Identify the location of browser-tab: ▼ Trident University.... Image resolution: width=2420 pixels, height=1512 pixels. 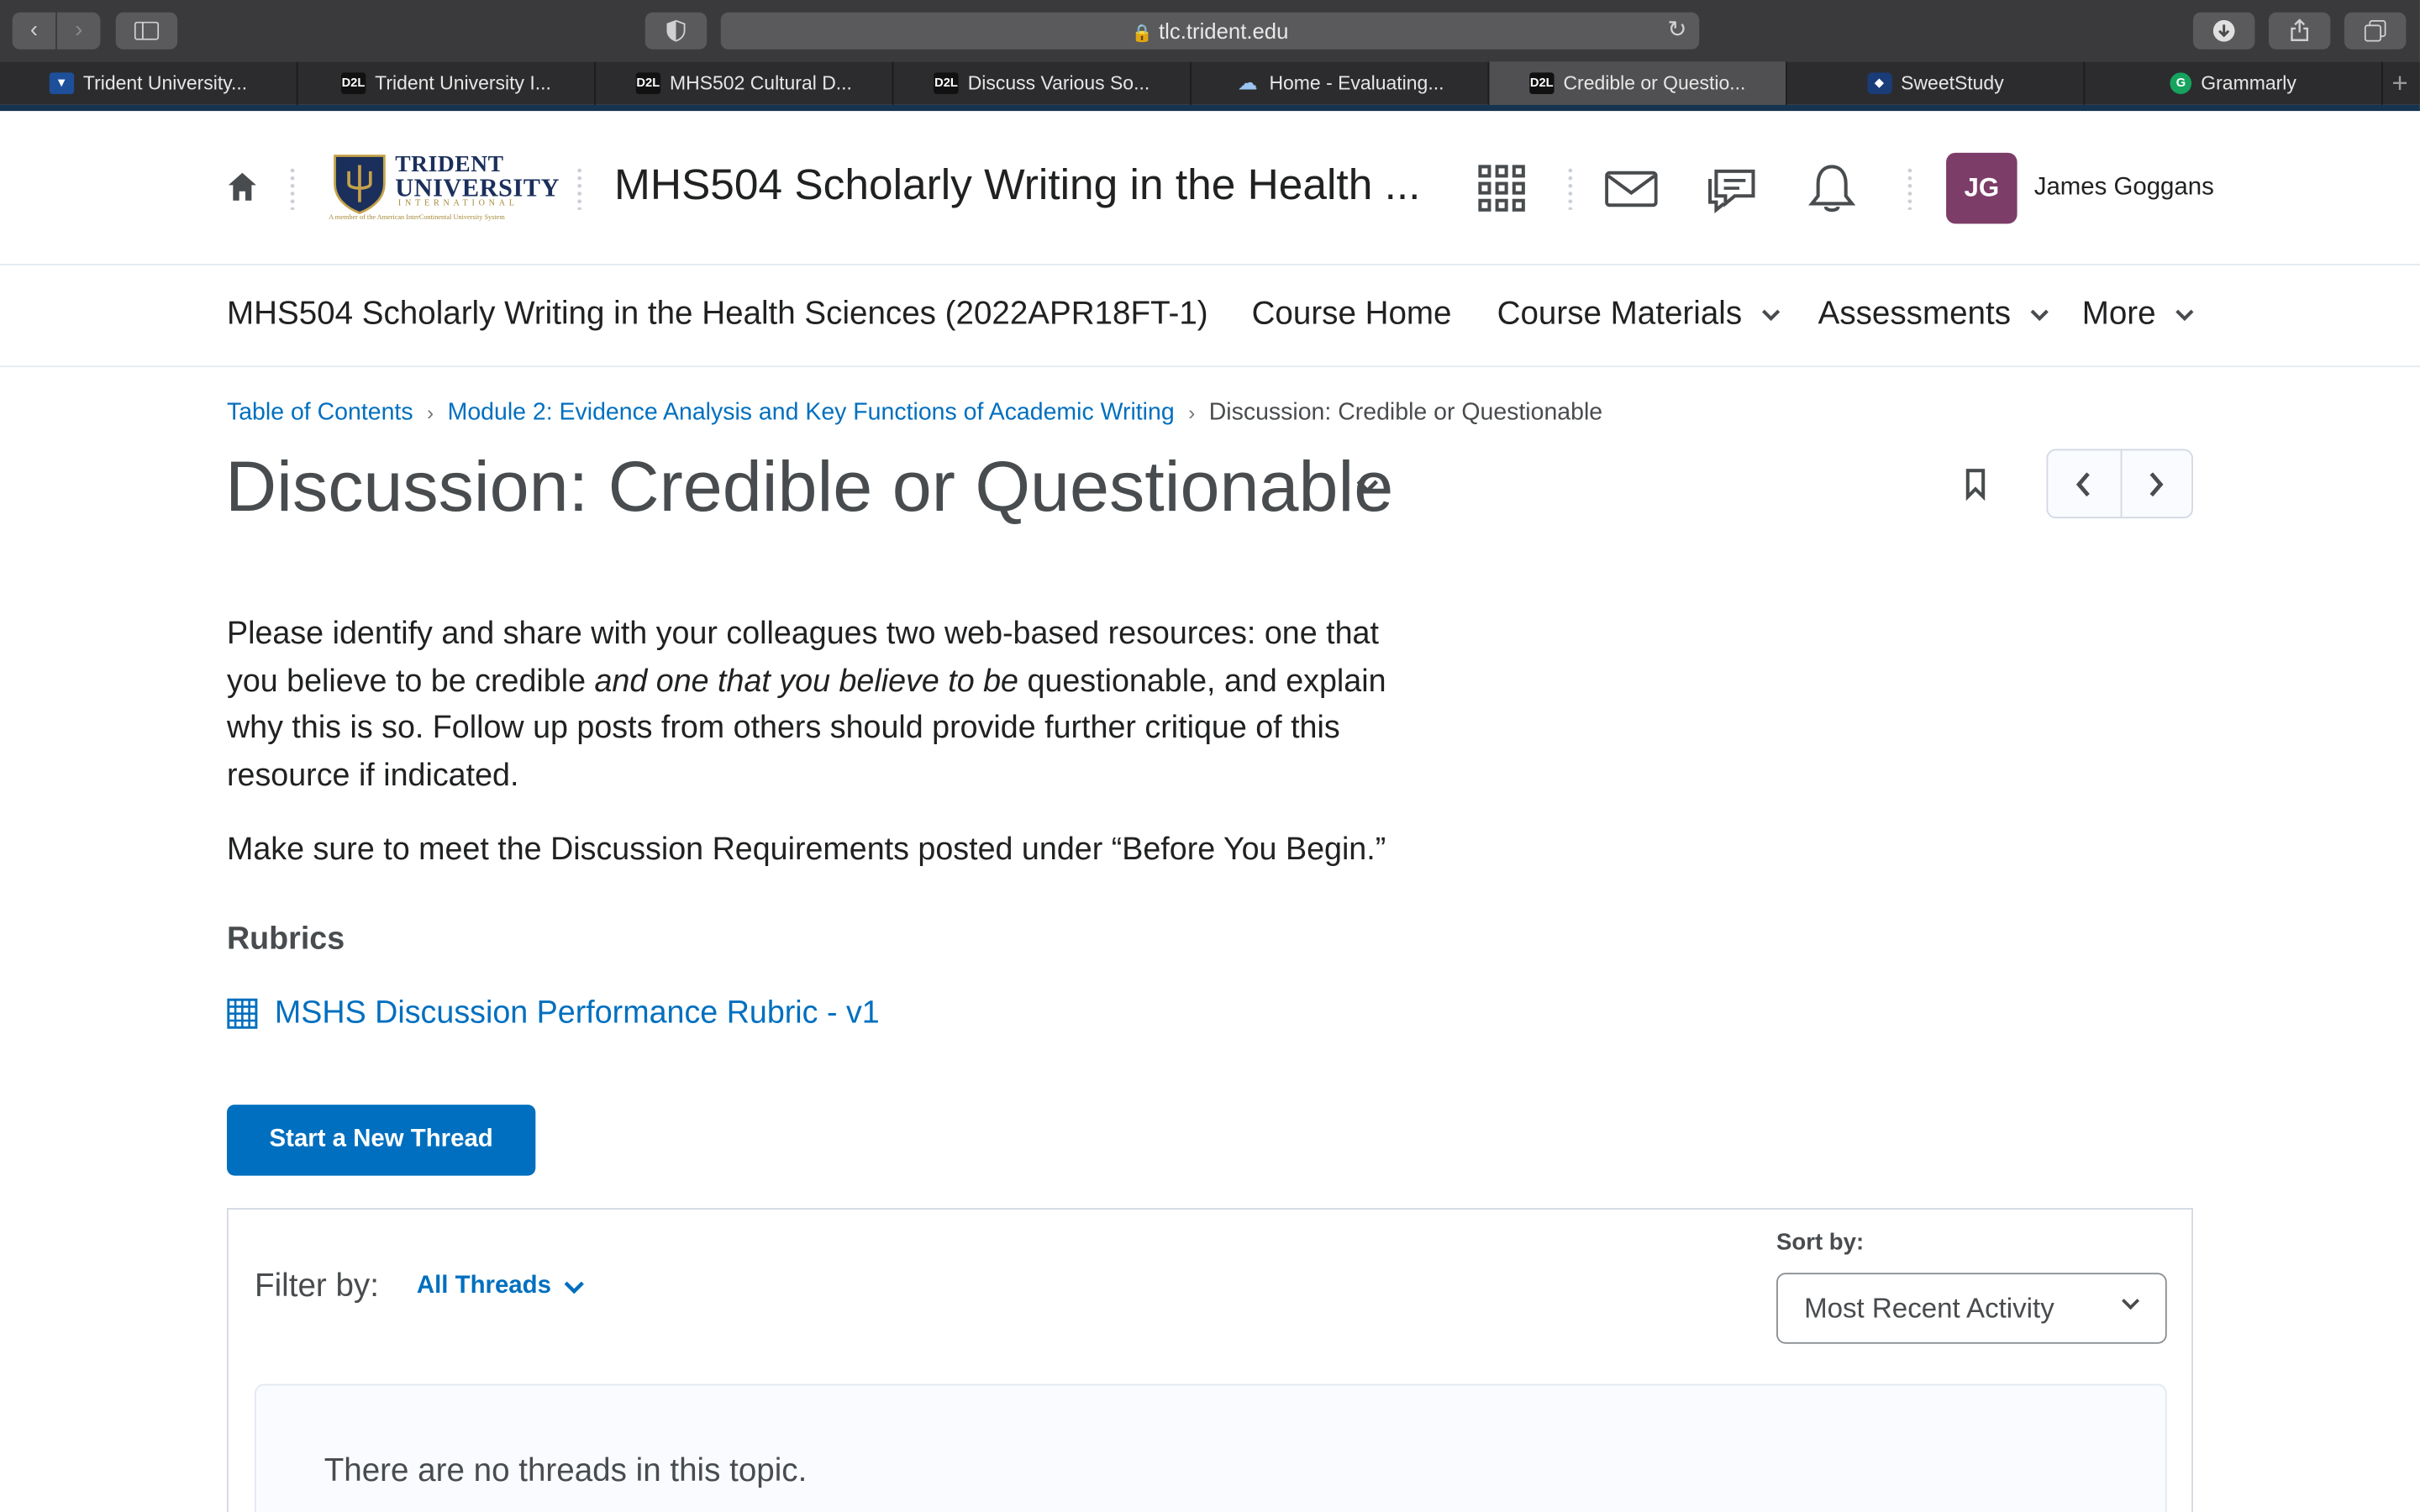
(149, 83).